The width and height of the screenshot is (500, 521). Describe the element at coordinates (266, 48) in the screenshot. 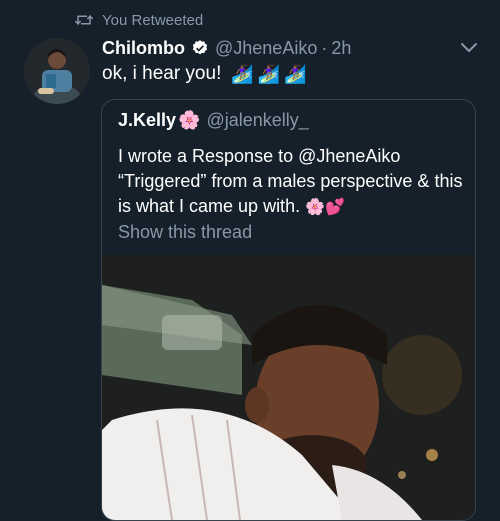

I see `author-handle: @JheneAiko` at that location.